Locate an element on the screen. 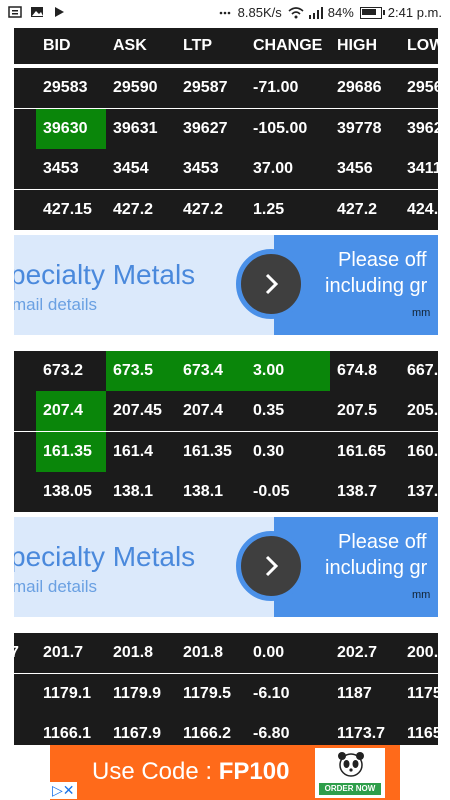 The width and height of the screenshot is (450, 800). battery-percent: 84% is located at coordinates (340, 12).